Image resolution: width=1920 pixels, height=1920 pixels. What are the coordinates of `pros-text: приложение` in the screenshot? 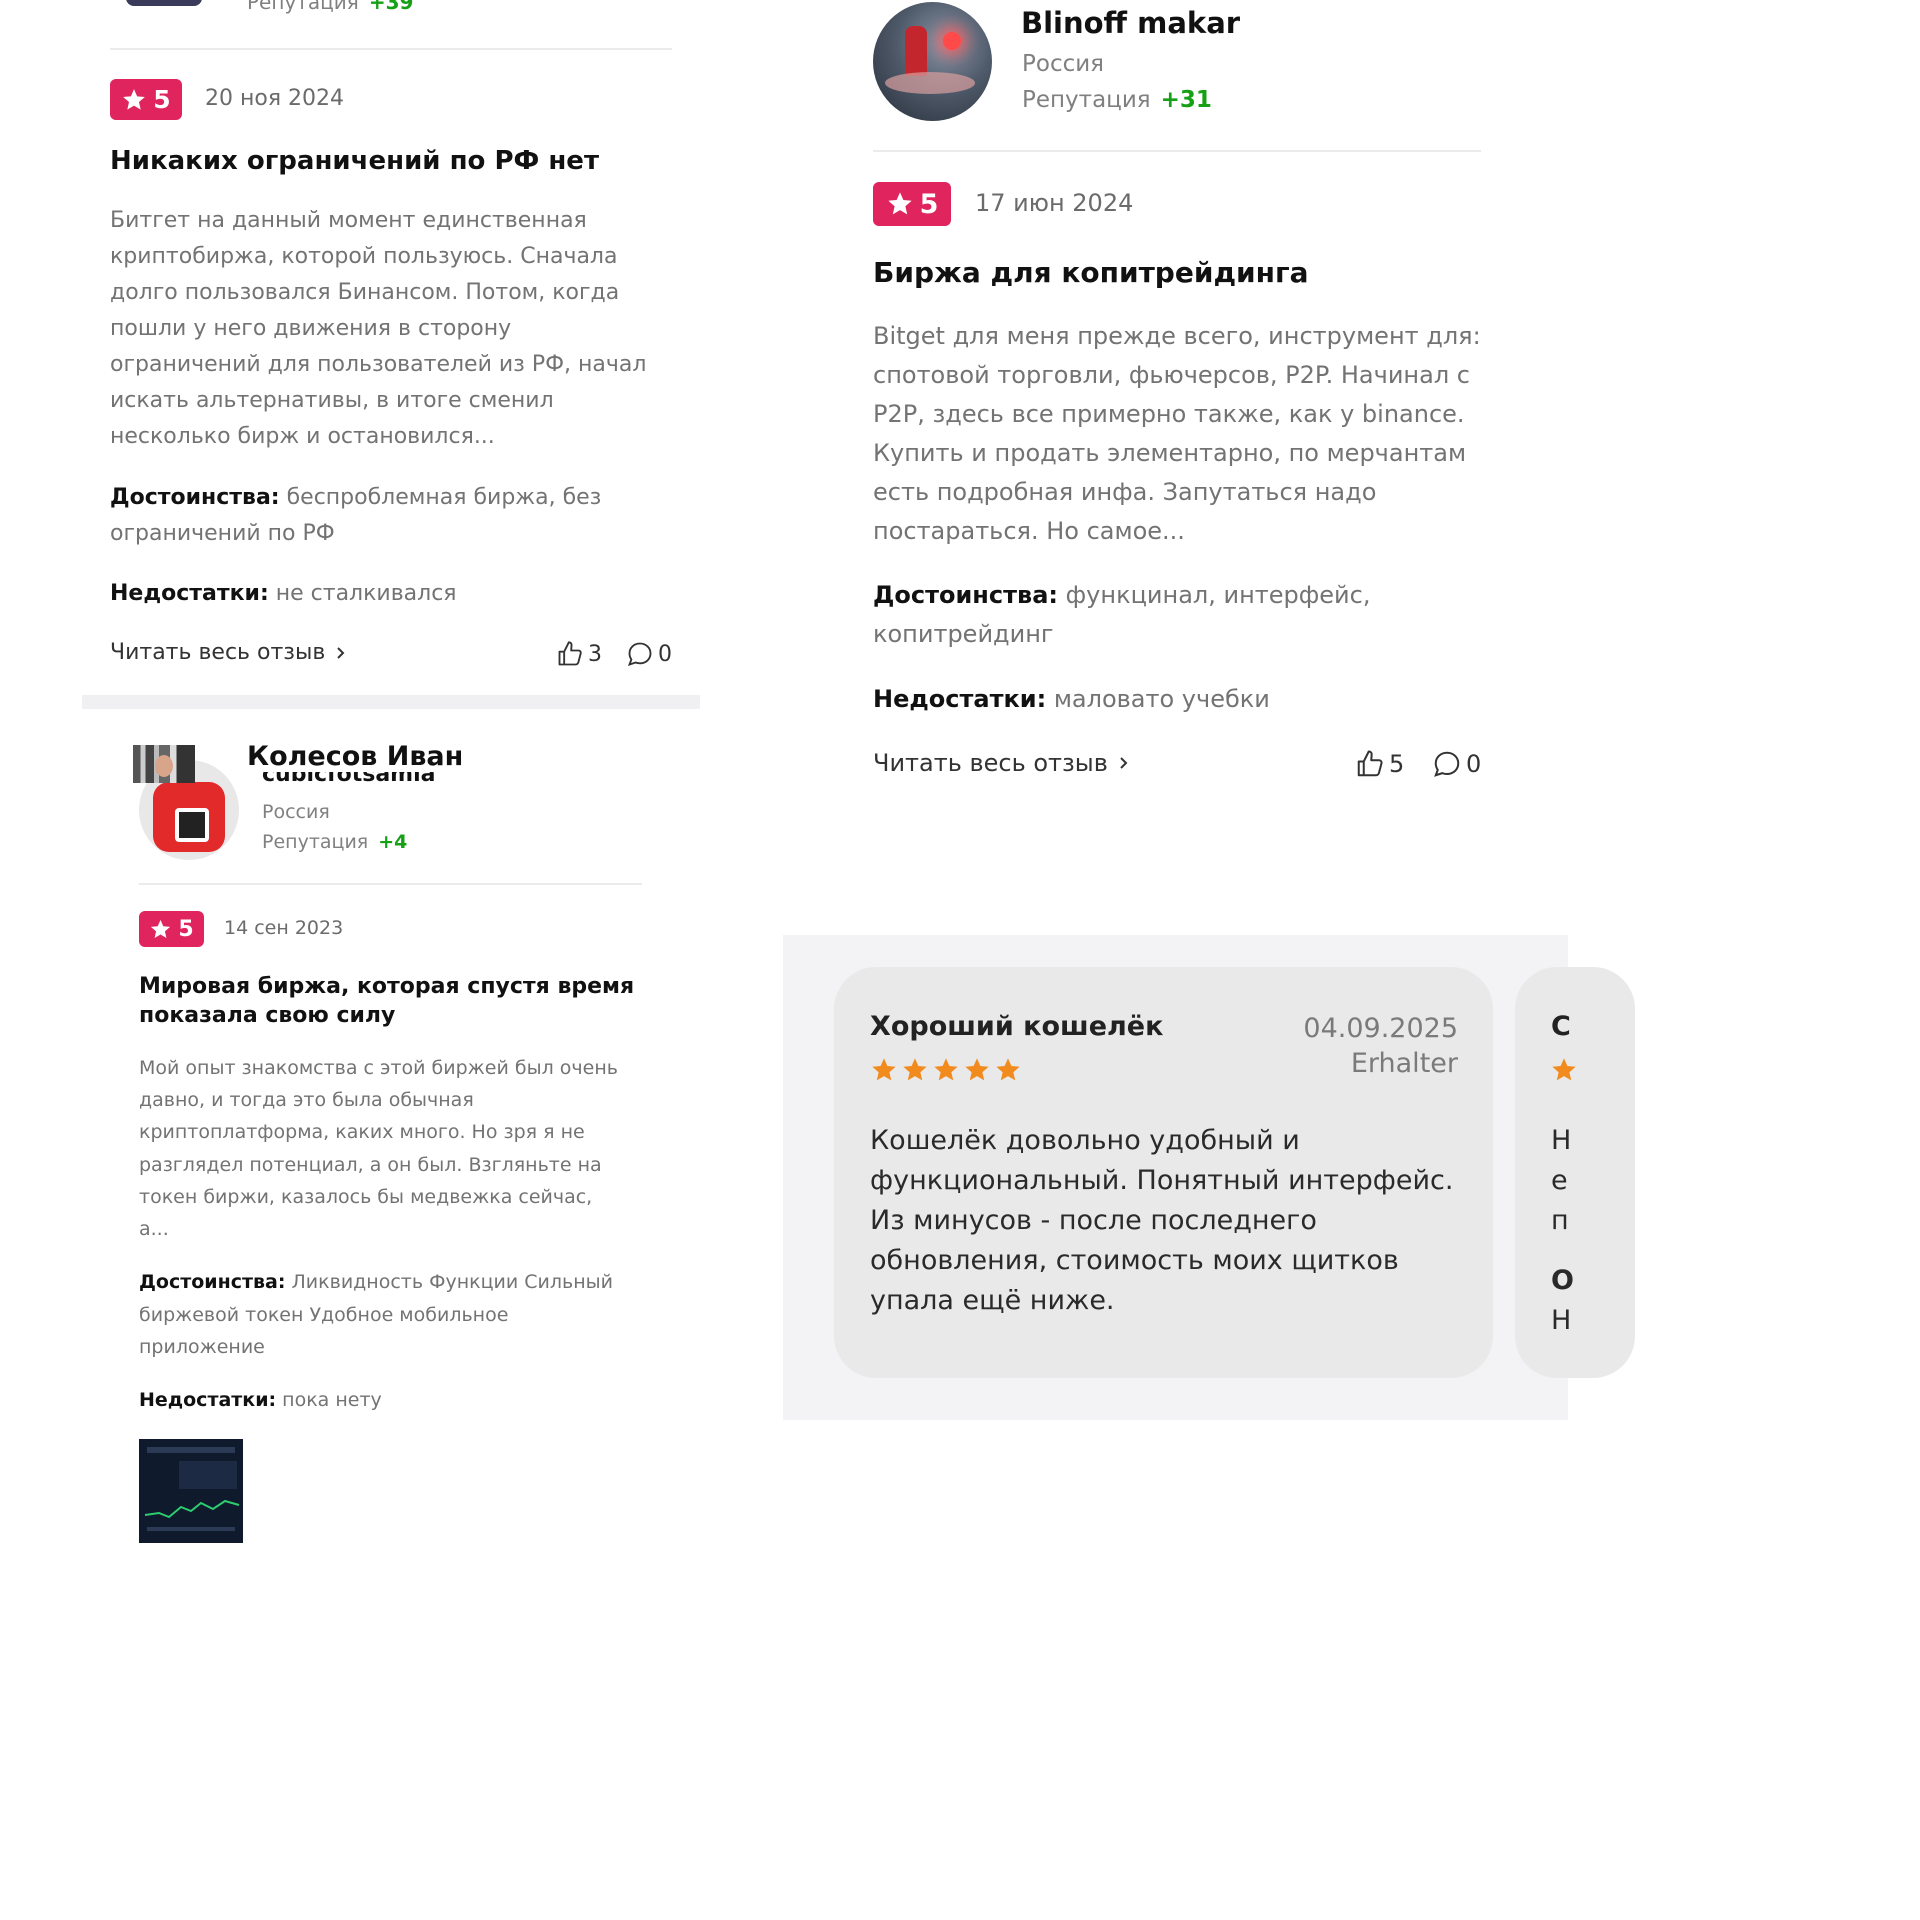 It's located at (202, 1347).